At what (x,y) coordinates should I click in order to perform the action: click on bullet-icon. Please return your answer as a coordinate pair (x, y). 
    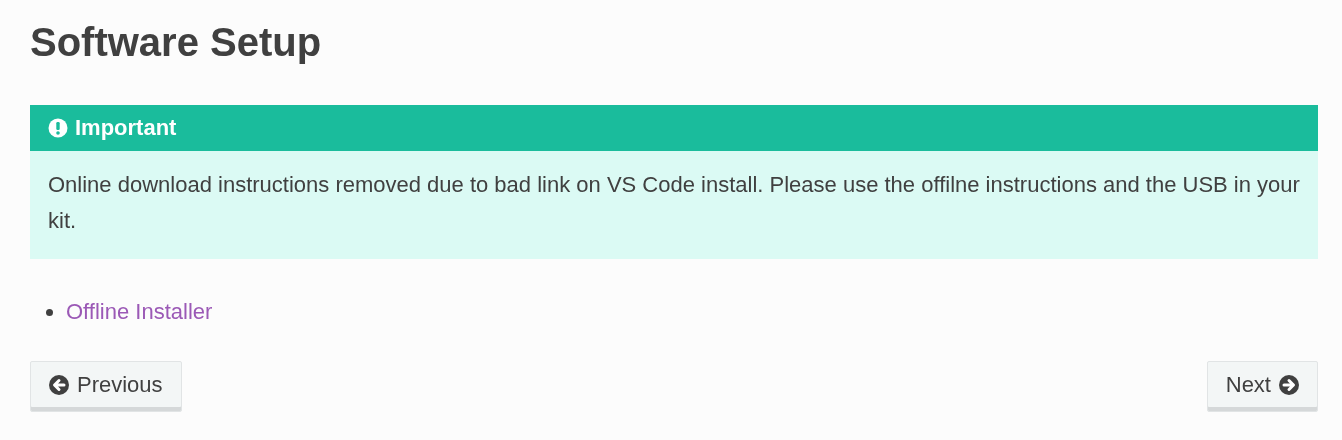
    Looking at the image, I should click on (49, 312).